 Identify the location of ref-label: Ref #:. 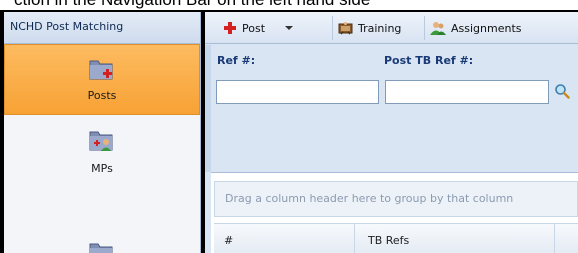
(236, 60).